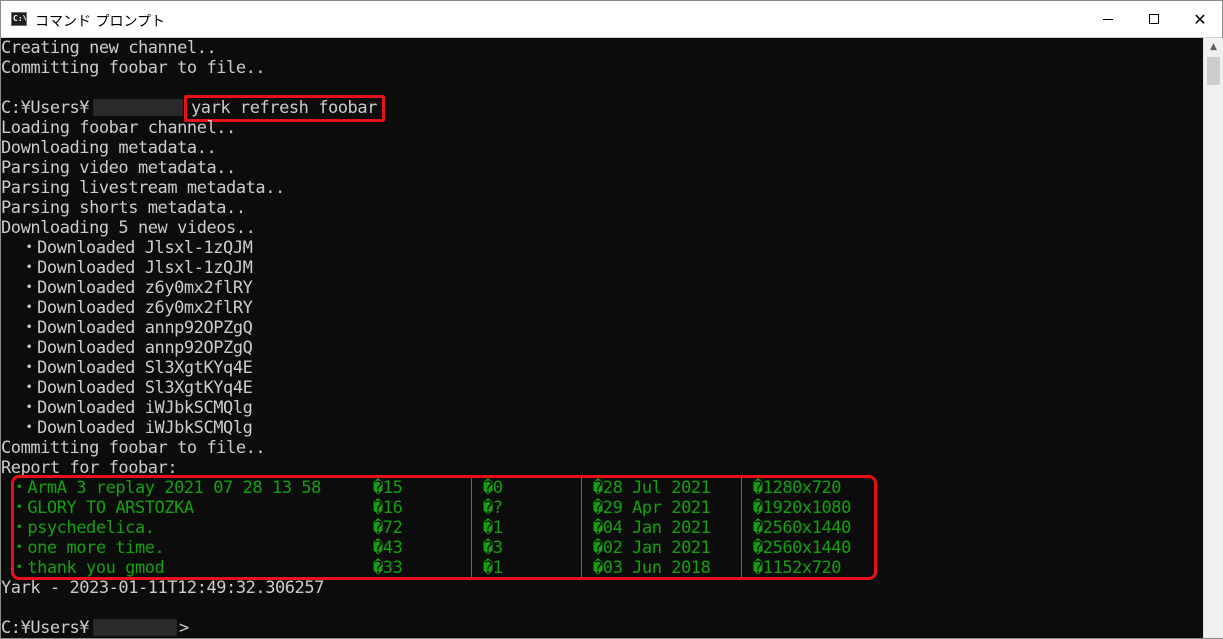  I want to click on maximize-button, so click(1154, 19).